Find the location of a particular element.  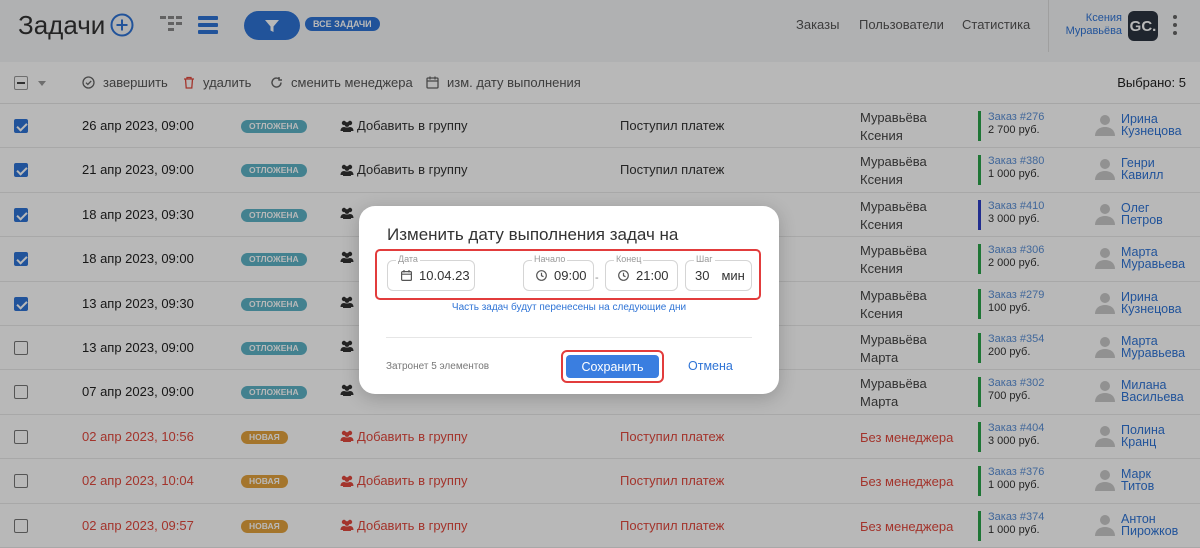

date-field: Дата 10.04.23 is located at coordinates (431, 272).